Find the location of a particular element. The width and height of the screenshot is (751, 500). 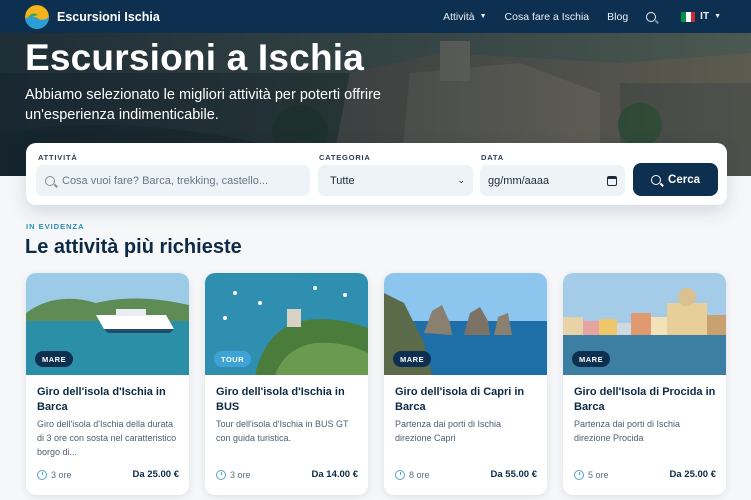

card-price: Da 55.00 € is located at coordinates (513, 474).